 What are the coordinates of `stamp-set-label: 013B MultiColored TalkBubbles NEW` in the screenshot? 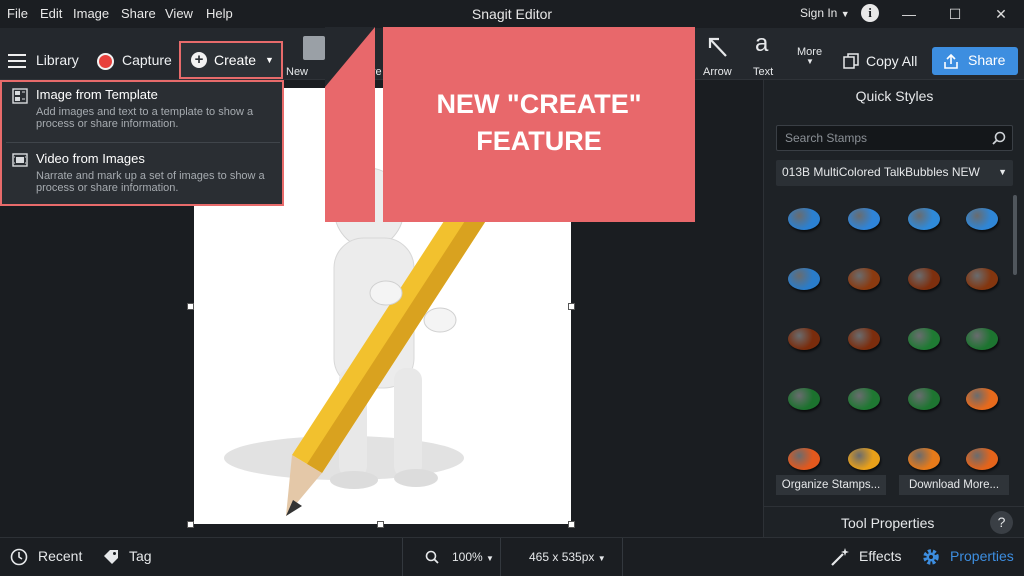 It's located at (881, 172).